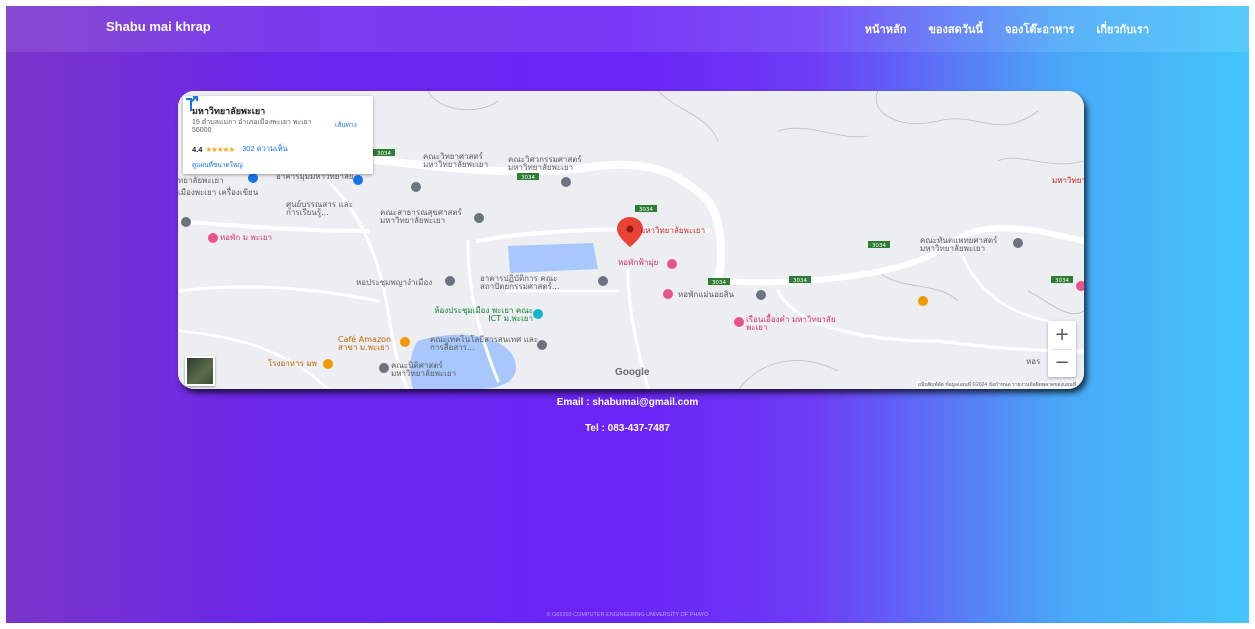  Describe the element at coordinates (240, 149) in the screenshot. I see `rating-row: 4.4 ★★★★★ 302 ความเห็น` at that location.